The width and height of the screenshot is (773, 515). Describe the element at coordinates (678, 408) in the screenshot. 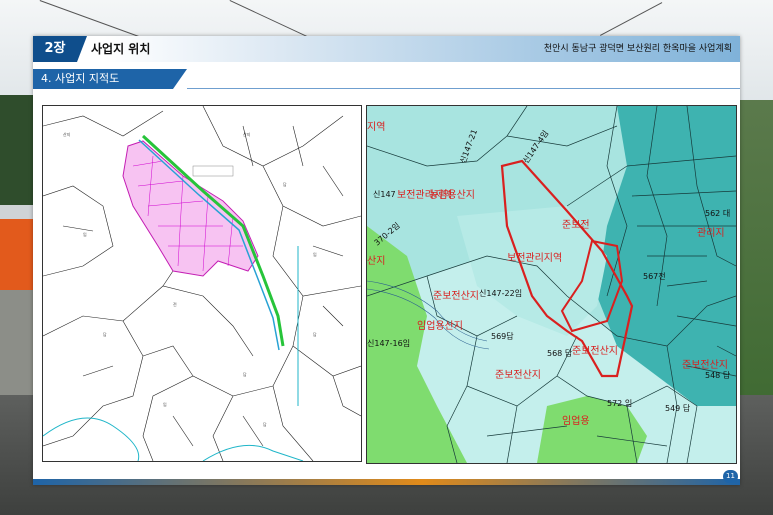

I see `parcel-label: 549 답` at that location.